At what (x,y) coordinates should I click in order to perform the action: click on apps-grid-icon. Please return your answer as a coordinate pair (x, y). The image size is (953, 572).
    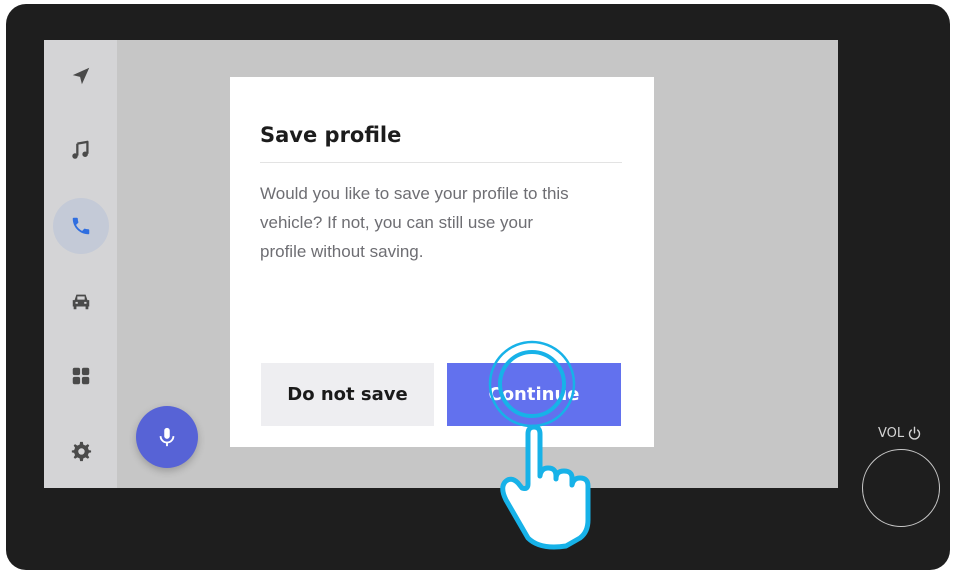
    Looking at the image, I should click on (81, 376).